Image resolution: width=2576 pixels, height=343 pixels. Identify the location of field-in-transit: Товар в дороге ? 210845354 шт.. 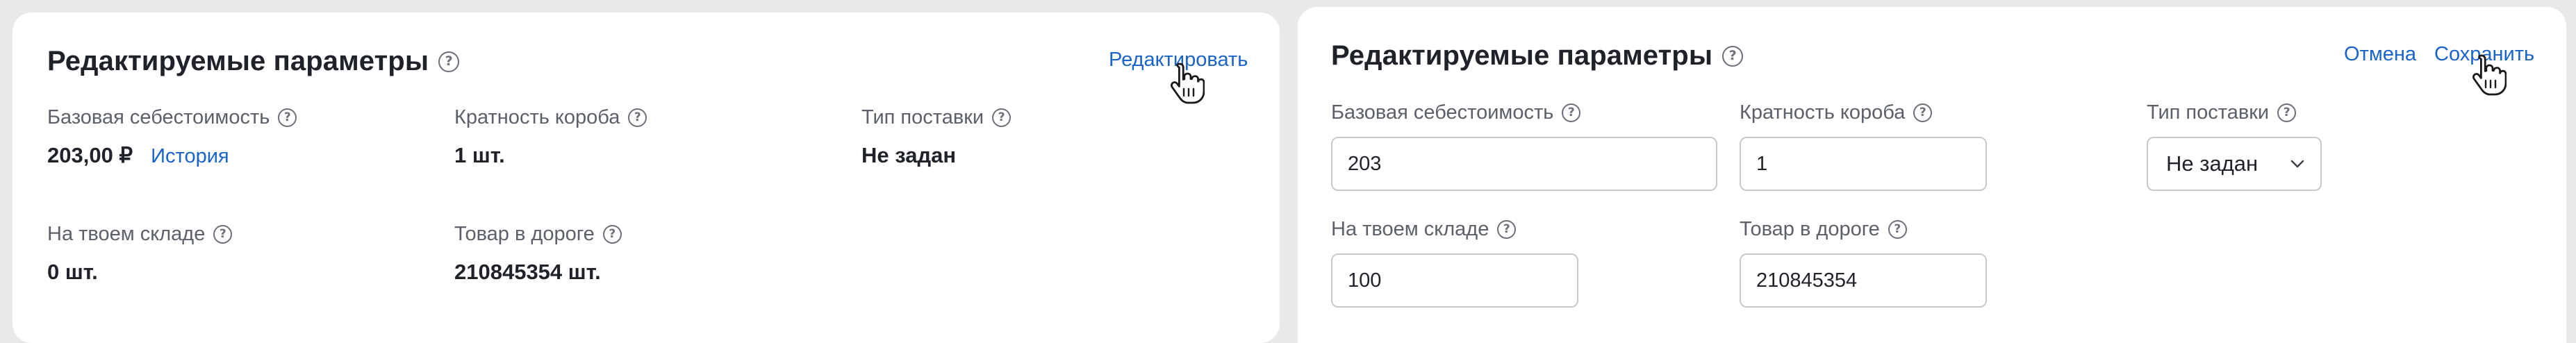
(538, 254).